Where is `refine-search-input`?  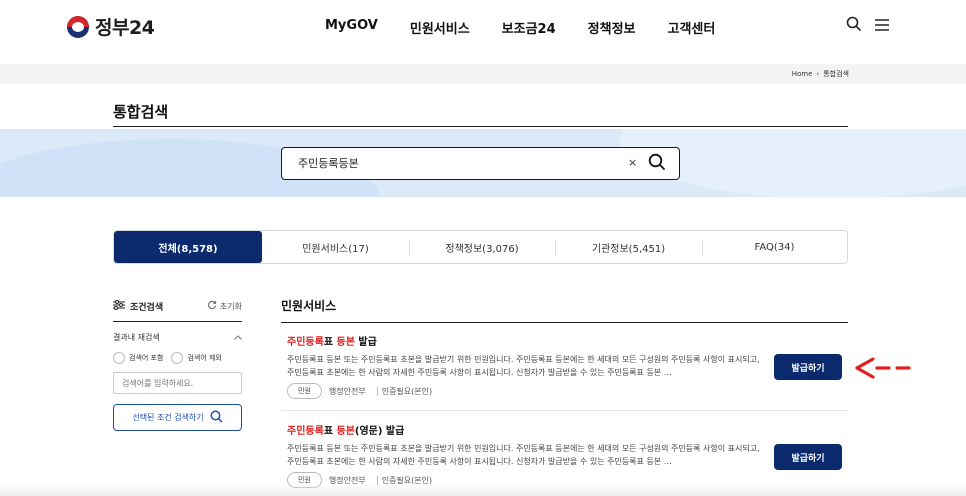
refine-search-input is located at coordinates (177, 383).